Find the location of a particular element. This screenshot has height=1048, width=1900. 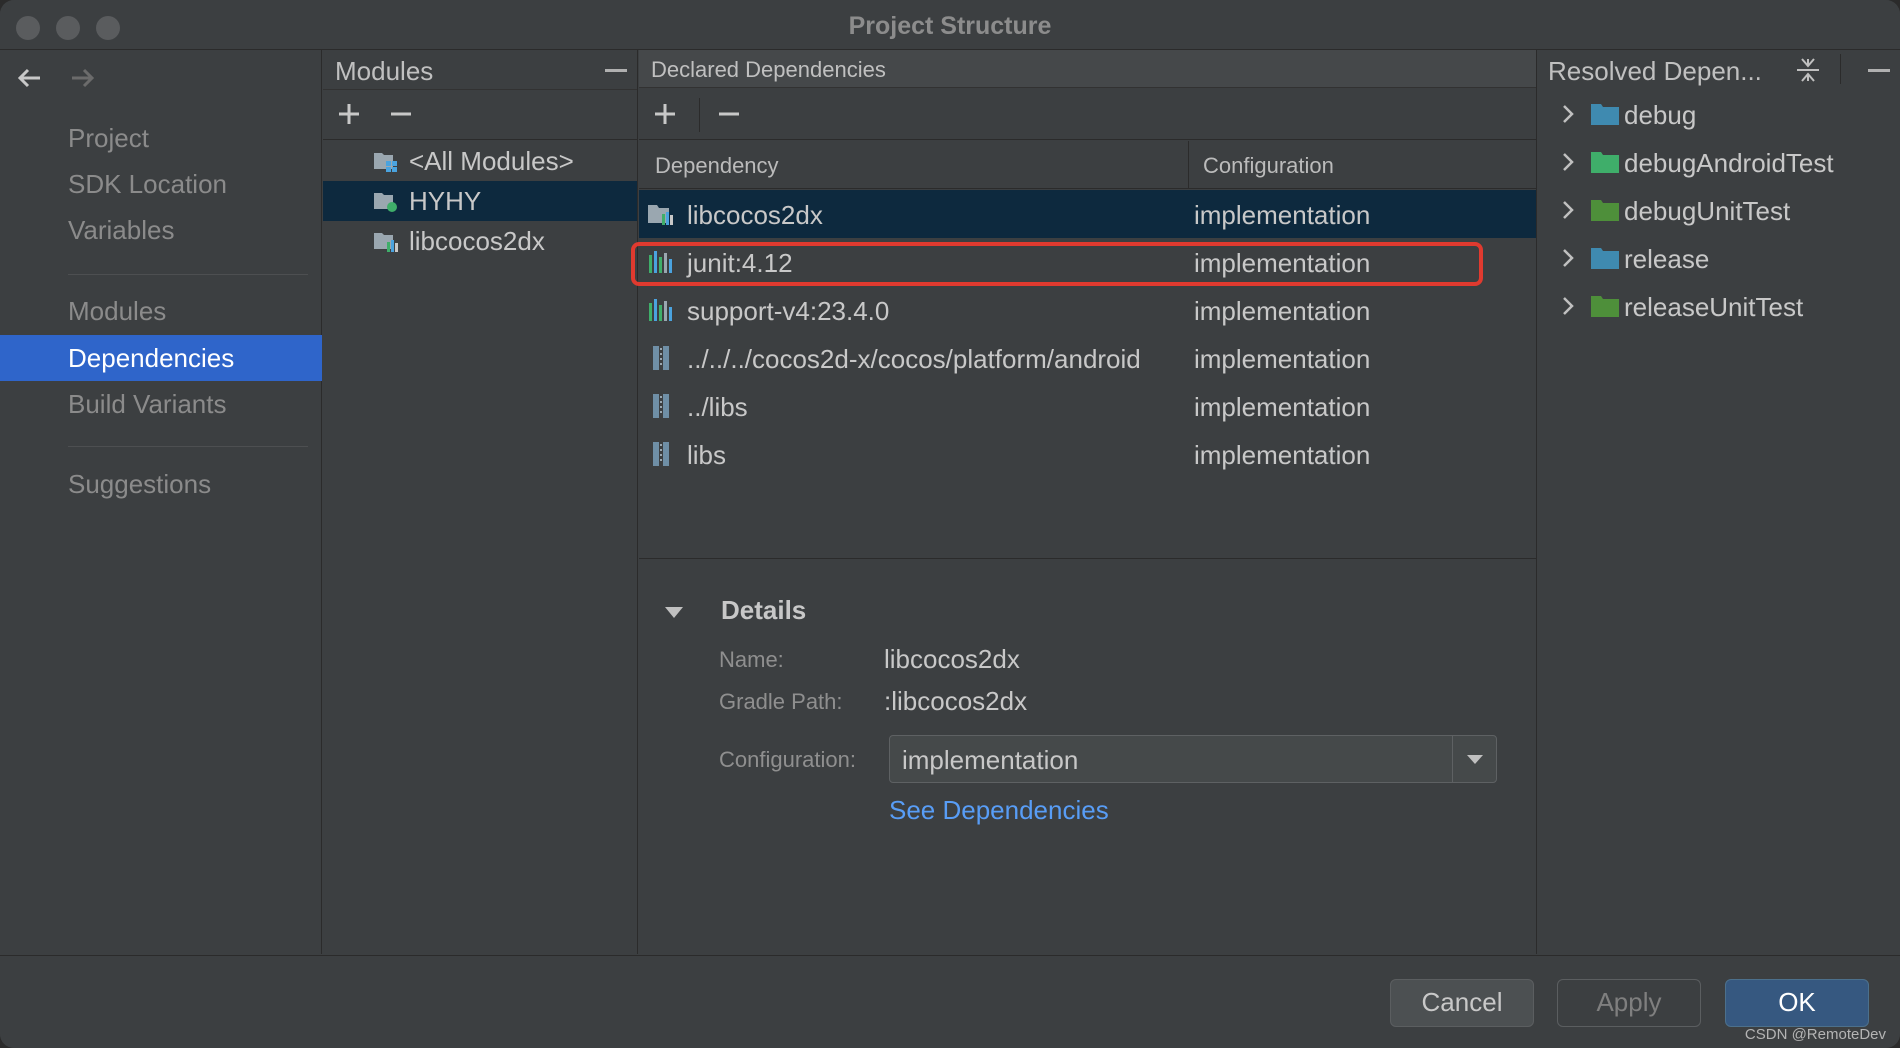

column-divider is located at coordinates (1188, 165).